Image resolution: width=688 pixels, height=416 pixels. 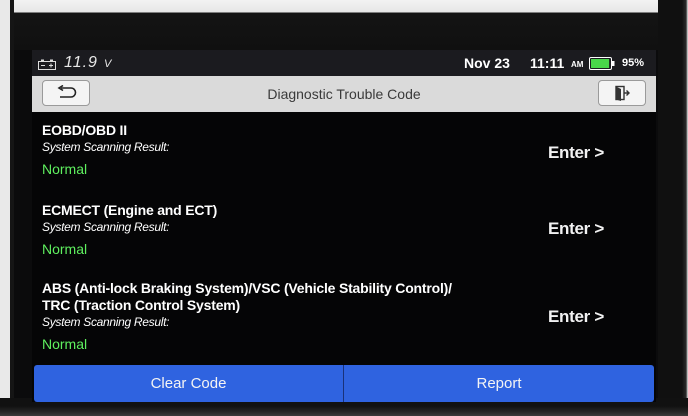 What do you see at coordinates (547, 63) in the screenshot?
I see `status-time: 11:11` at bounding box center [547, 63].